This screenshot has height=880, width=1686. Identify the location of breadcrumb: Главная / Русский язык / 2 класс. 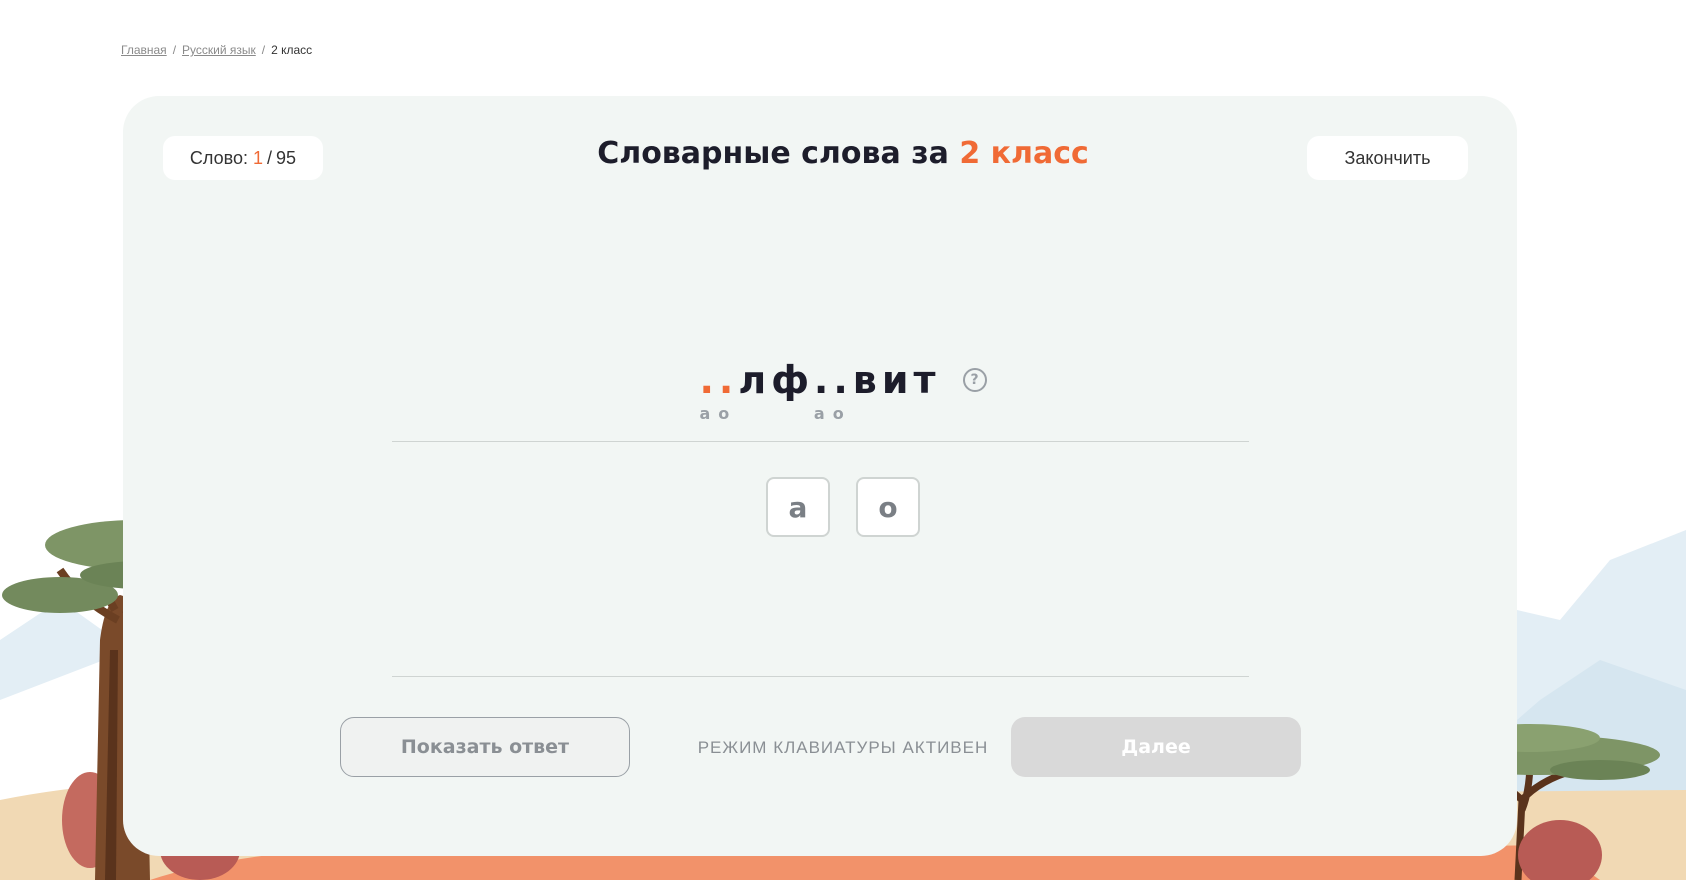
(216, 50).